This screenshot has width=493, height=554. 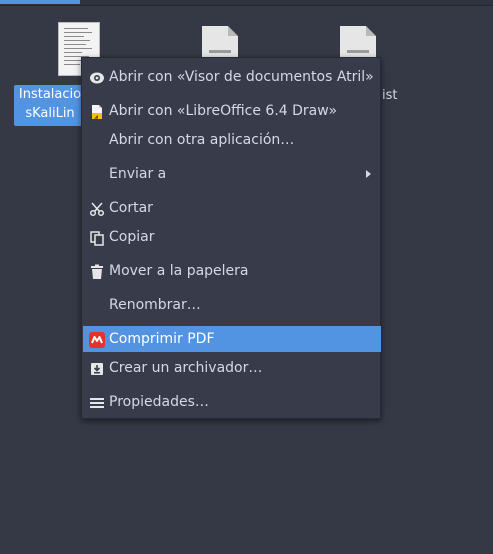 I want to click on submenu-arrow-icon, so click(x=368, y=174).